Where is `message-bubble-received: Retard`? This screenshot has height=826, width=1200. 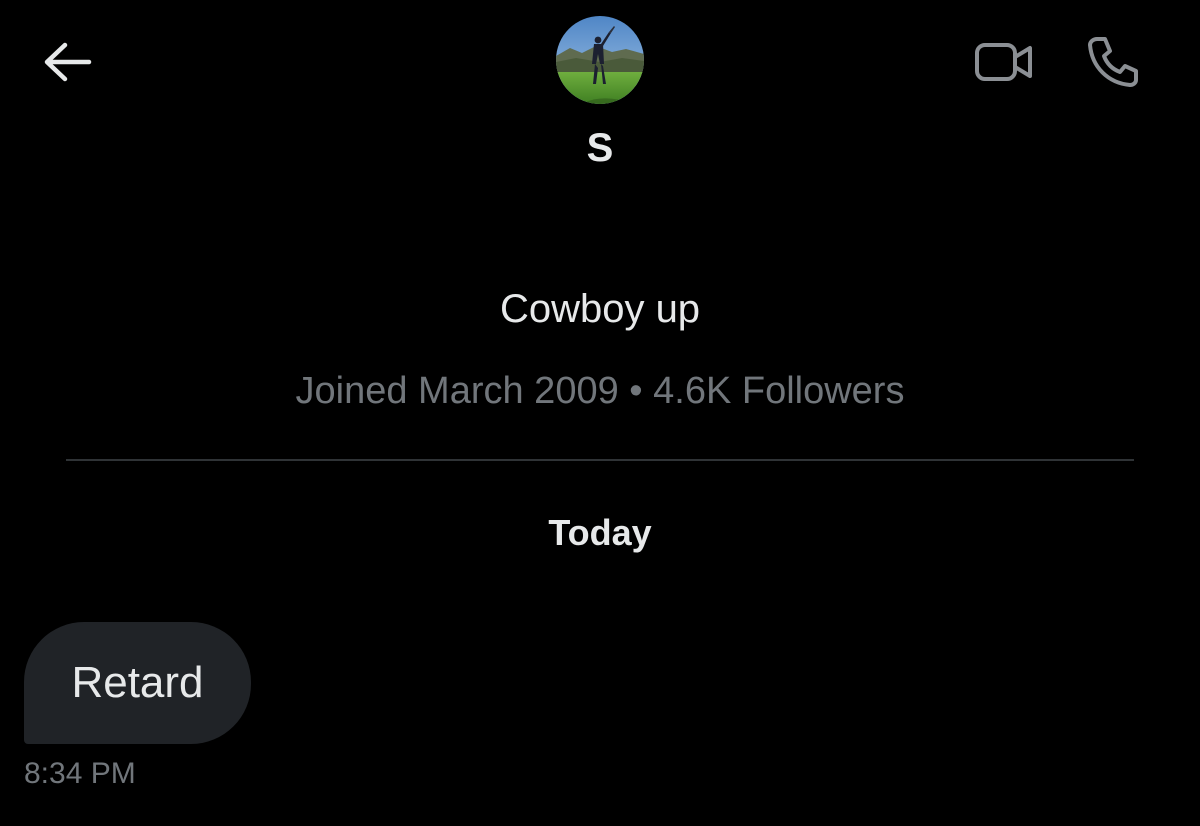
message-bubble-received: Retard is located at coordinates (137, 683).